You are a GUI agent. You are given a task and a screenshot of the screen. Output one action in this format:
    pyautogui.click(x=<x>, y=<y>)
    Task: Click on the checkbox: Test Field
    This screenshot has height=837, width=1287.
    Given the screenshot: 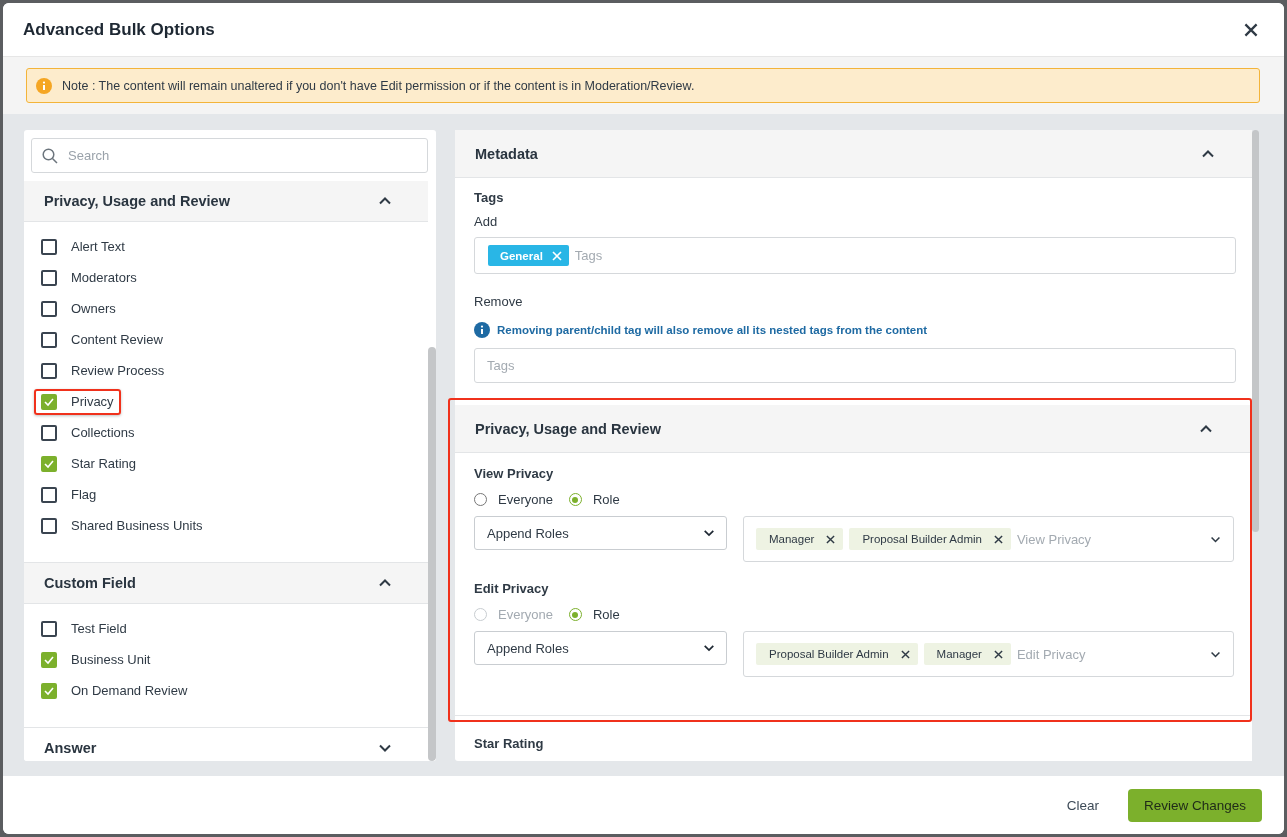 What is the action you would take?
    pyautogui.click(x=84, y=628)
    